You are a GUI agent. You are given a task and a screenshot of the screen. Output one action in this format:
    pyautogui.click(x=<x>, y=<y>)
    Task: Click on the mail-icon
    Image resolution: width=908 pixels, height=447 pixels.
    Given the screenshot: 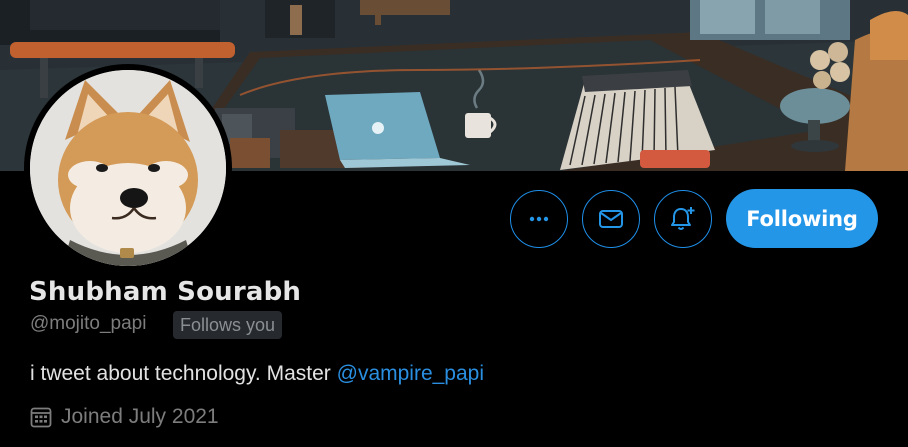 What is the action you would take?
    pyautogui.click(x=611, y=219)
    